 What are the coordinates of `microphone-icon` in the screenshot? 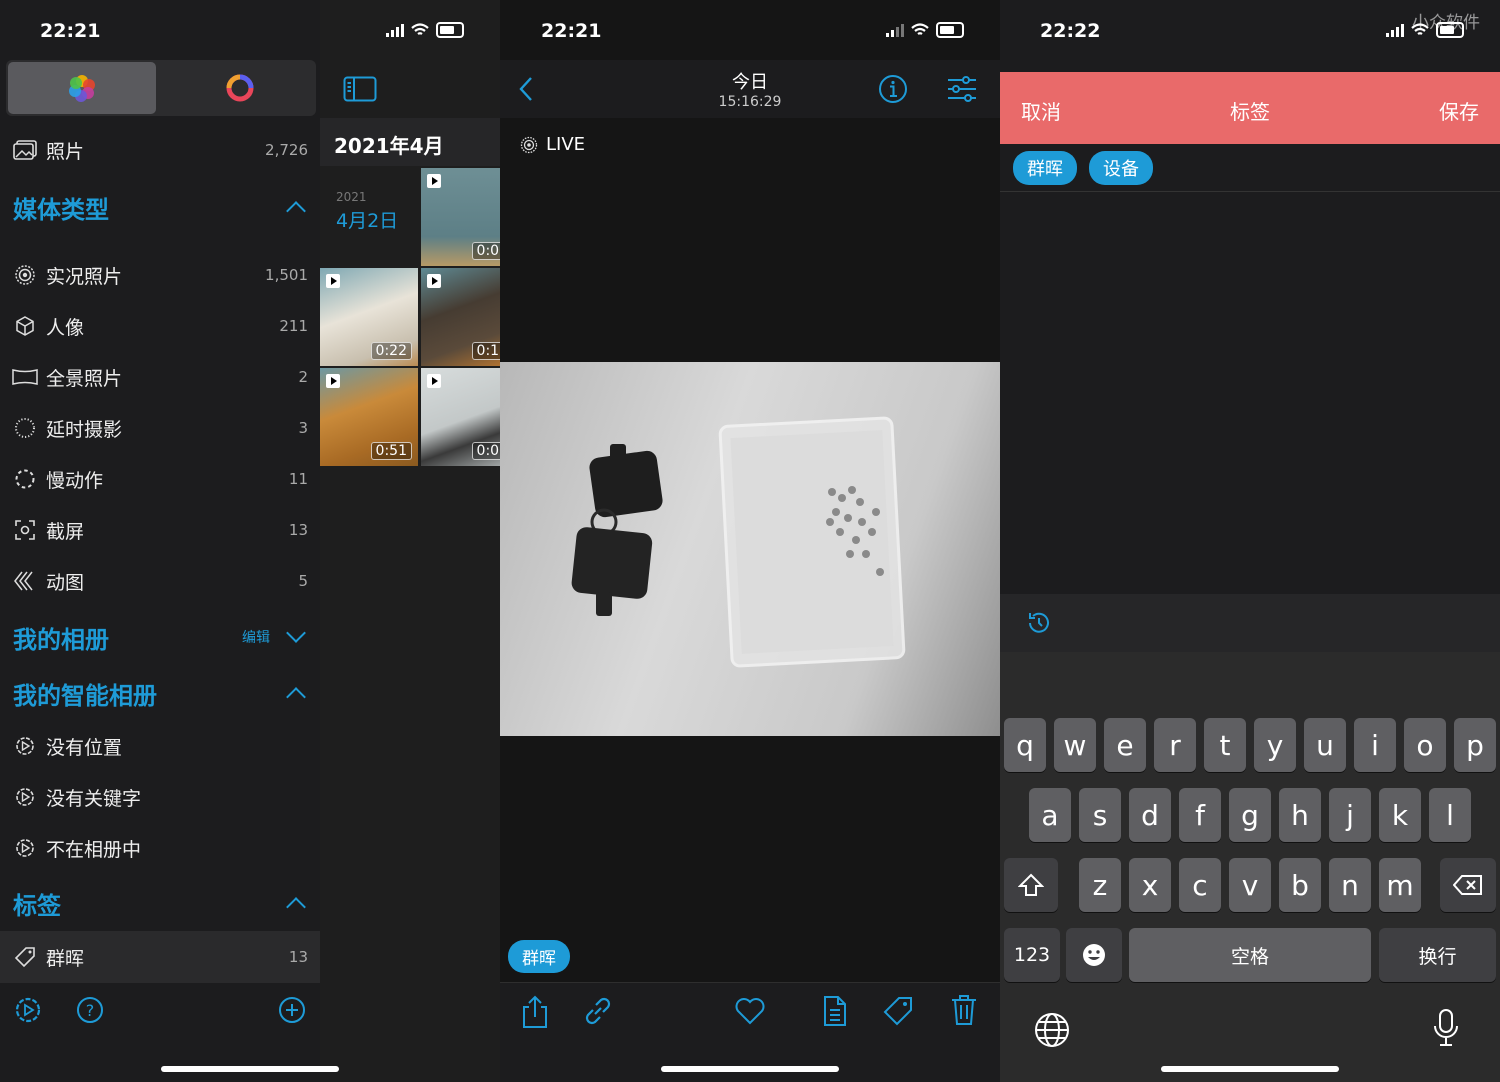 It's located at (1446, 1028).